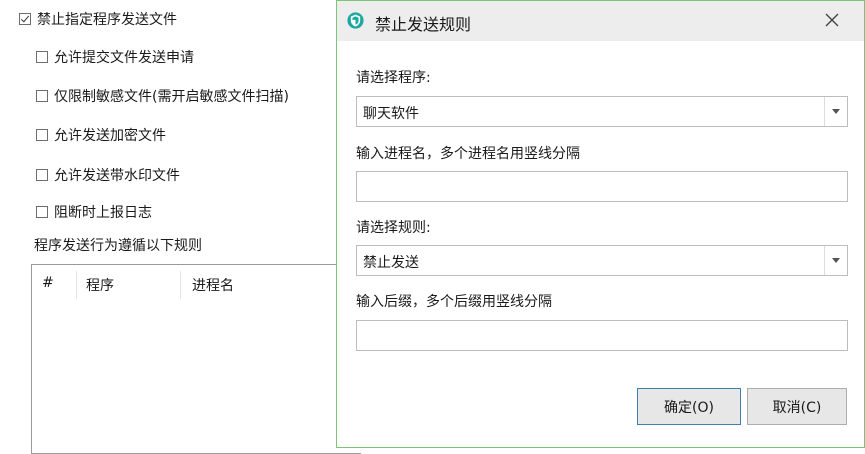 The width and height of the screenshot is (865, 454). What do you see at coordinates (100, 285) in the screenshot?
I see `table-header-program: 程序` at bounding box center [100, 285].